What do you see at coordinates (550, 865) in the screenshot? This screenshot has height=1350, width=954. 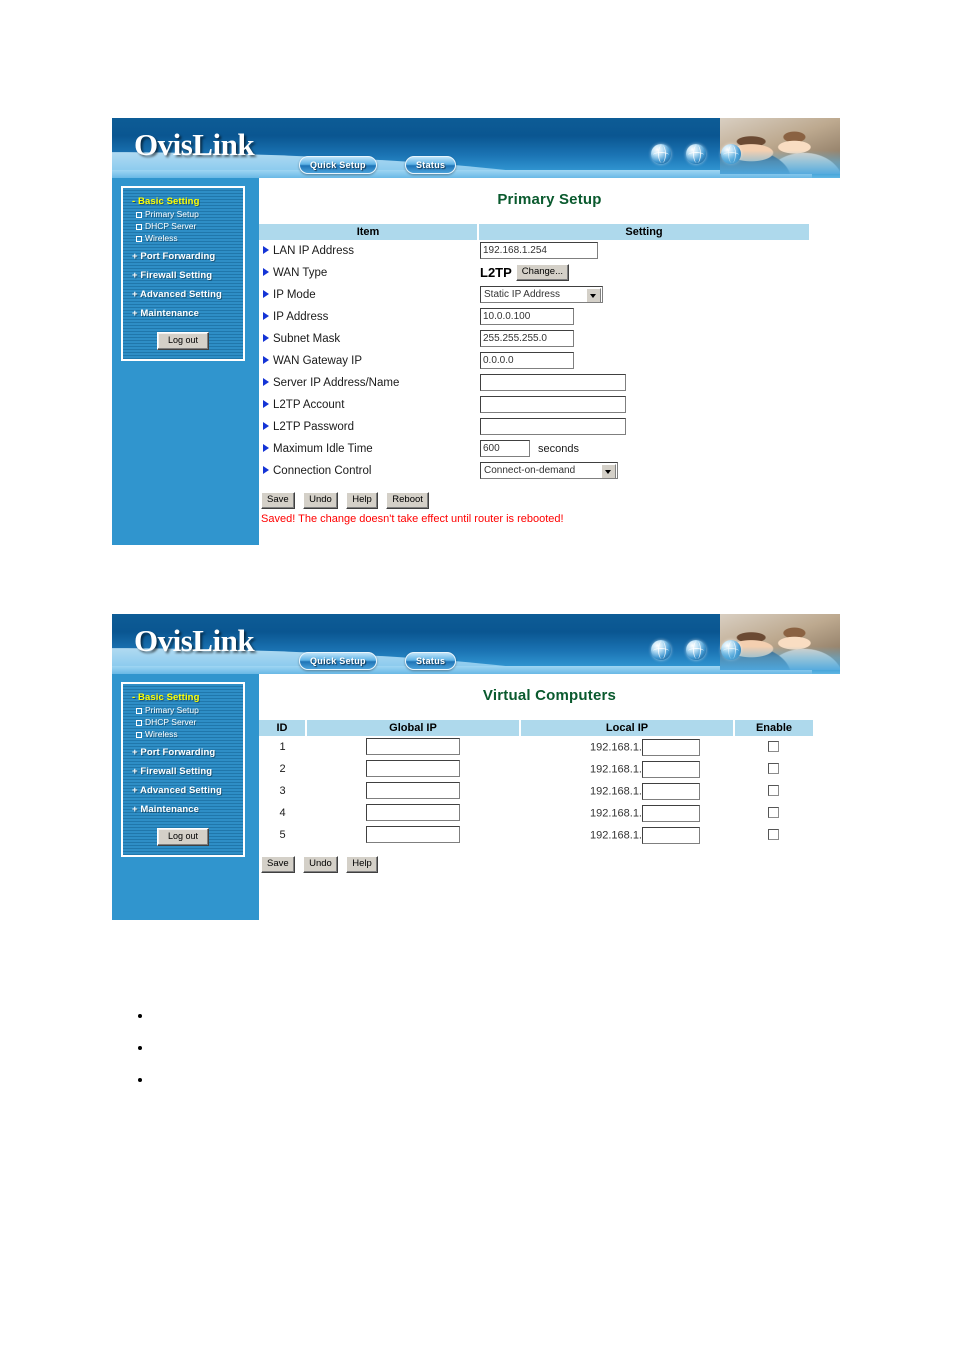 I see `virtual-computers-button-row: Save Undo Help` at bounding box center [550, 865].